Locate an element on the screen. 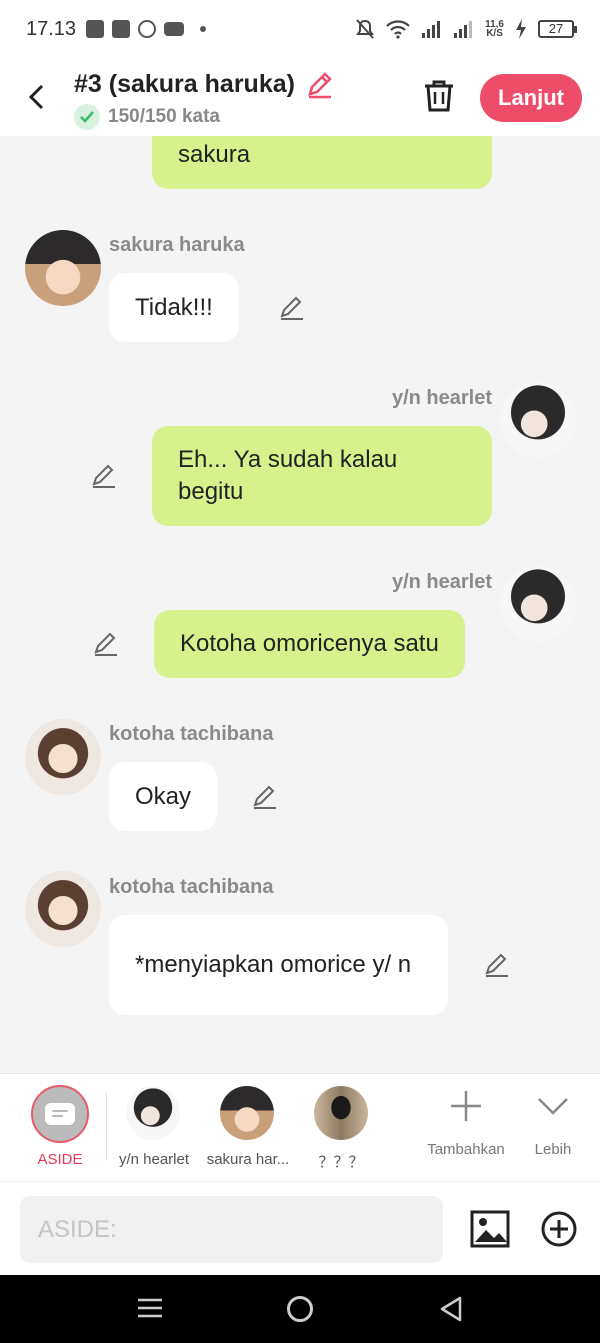  app-header: #3 (sakura haruka) 150/150 kata Lanjut is located at coordinates (300, 98).